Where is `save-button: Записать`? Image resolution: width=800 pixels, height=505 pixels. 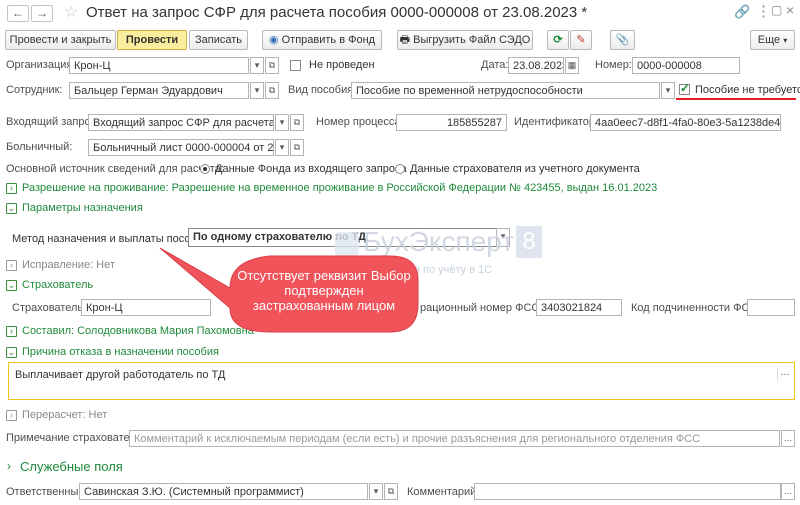 save-button: Записать is located at coordinates (218, 40).